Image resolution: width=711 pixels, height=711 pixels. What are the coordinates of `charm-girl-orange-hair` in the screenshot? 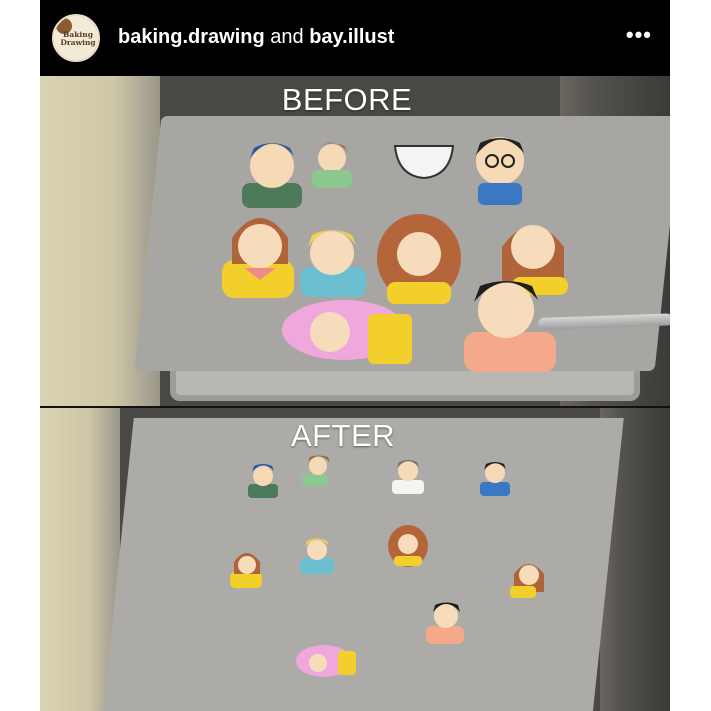 It's located at (527, 581).